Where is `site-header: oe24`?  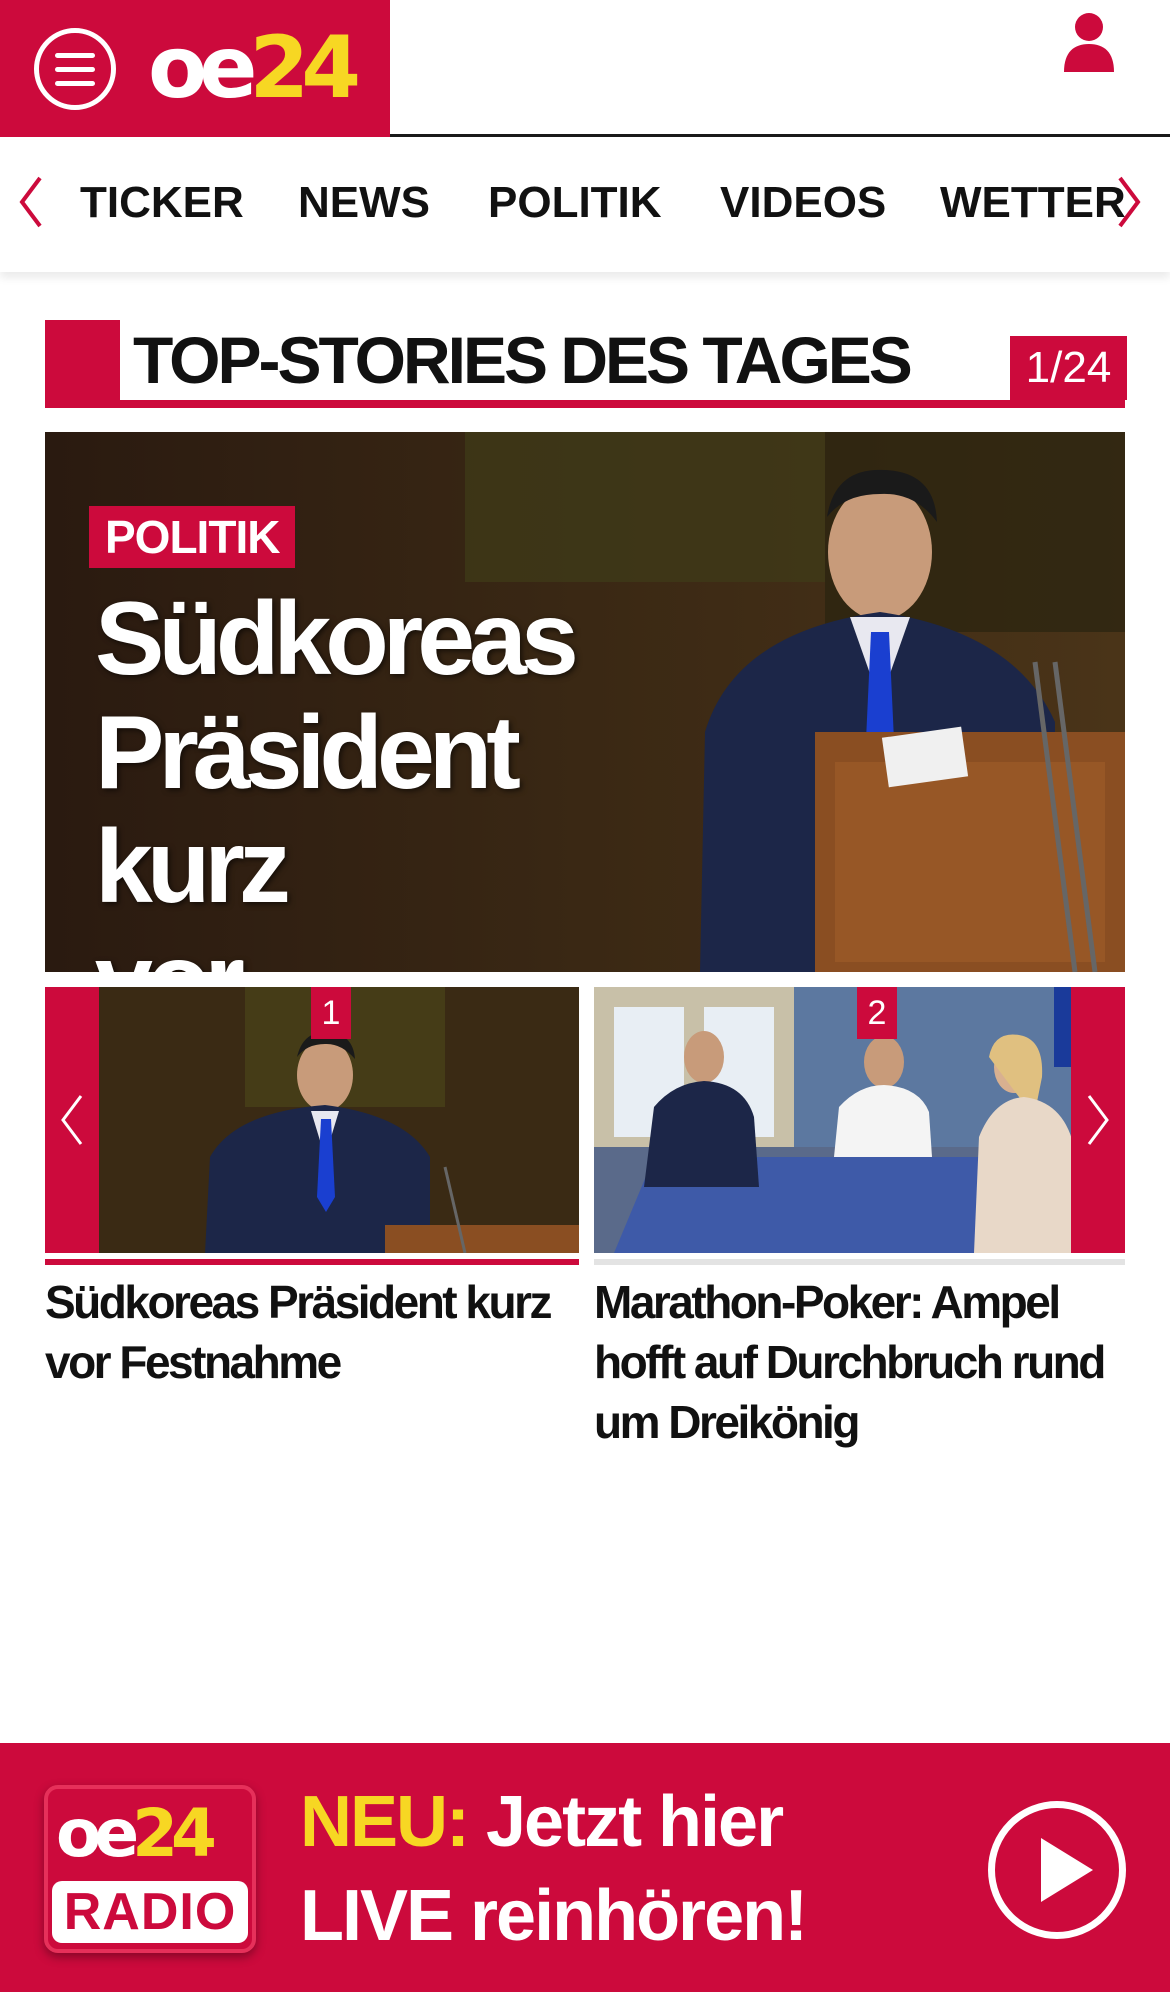 site-header: oe24 is located at coordinates (585, 68).